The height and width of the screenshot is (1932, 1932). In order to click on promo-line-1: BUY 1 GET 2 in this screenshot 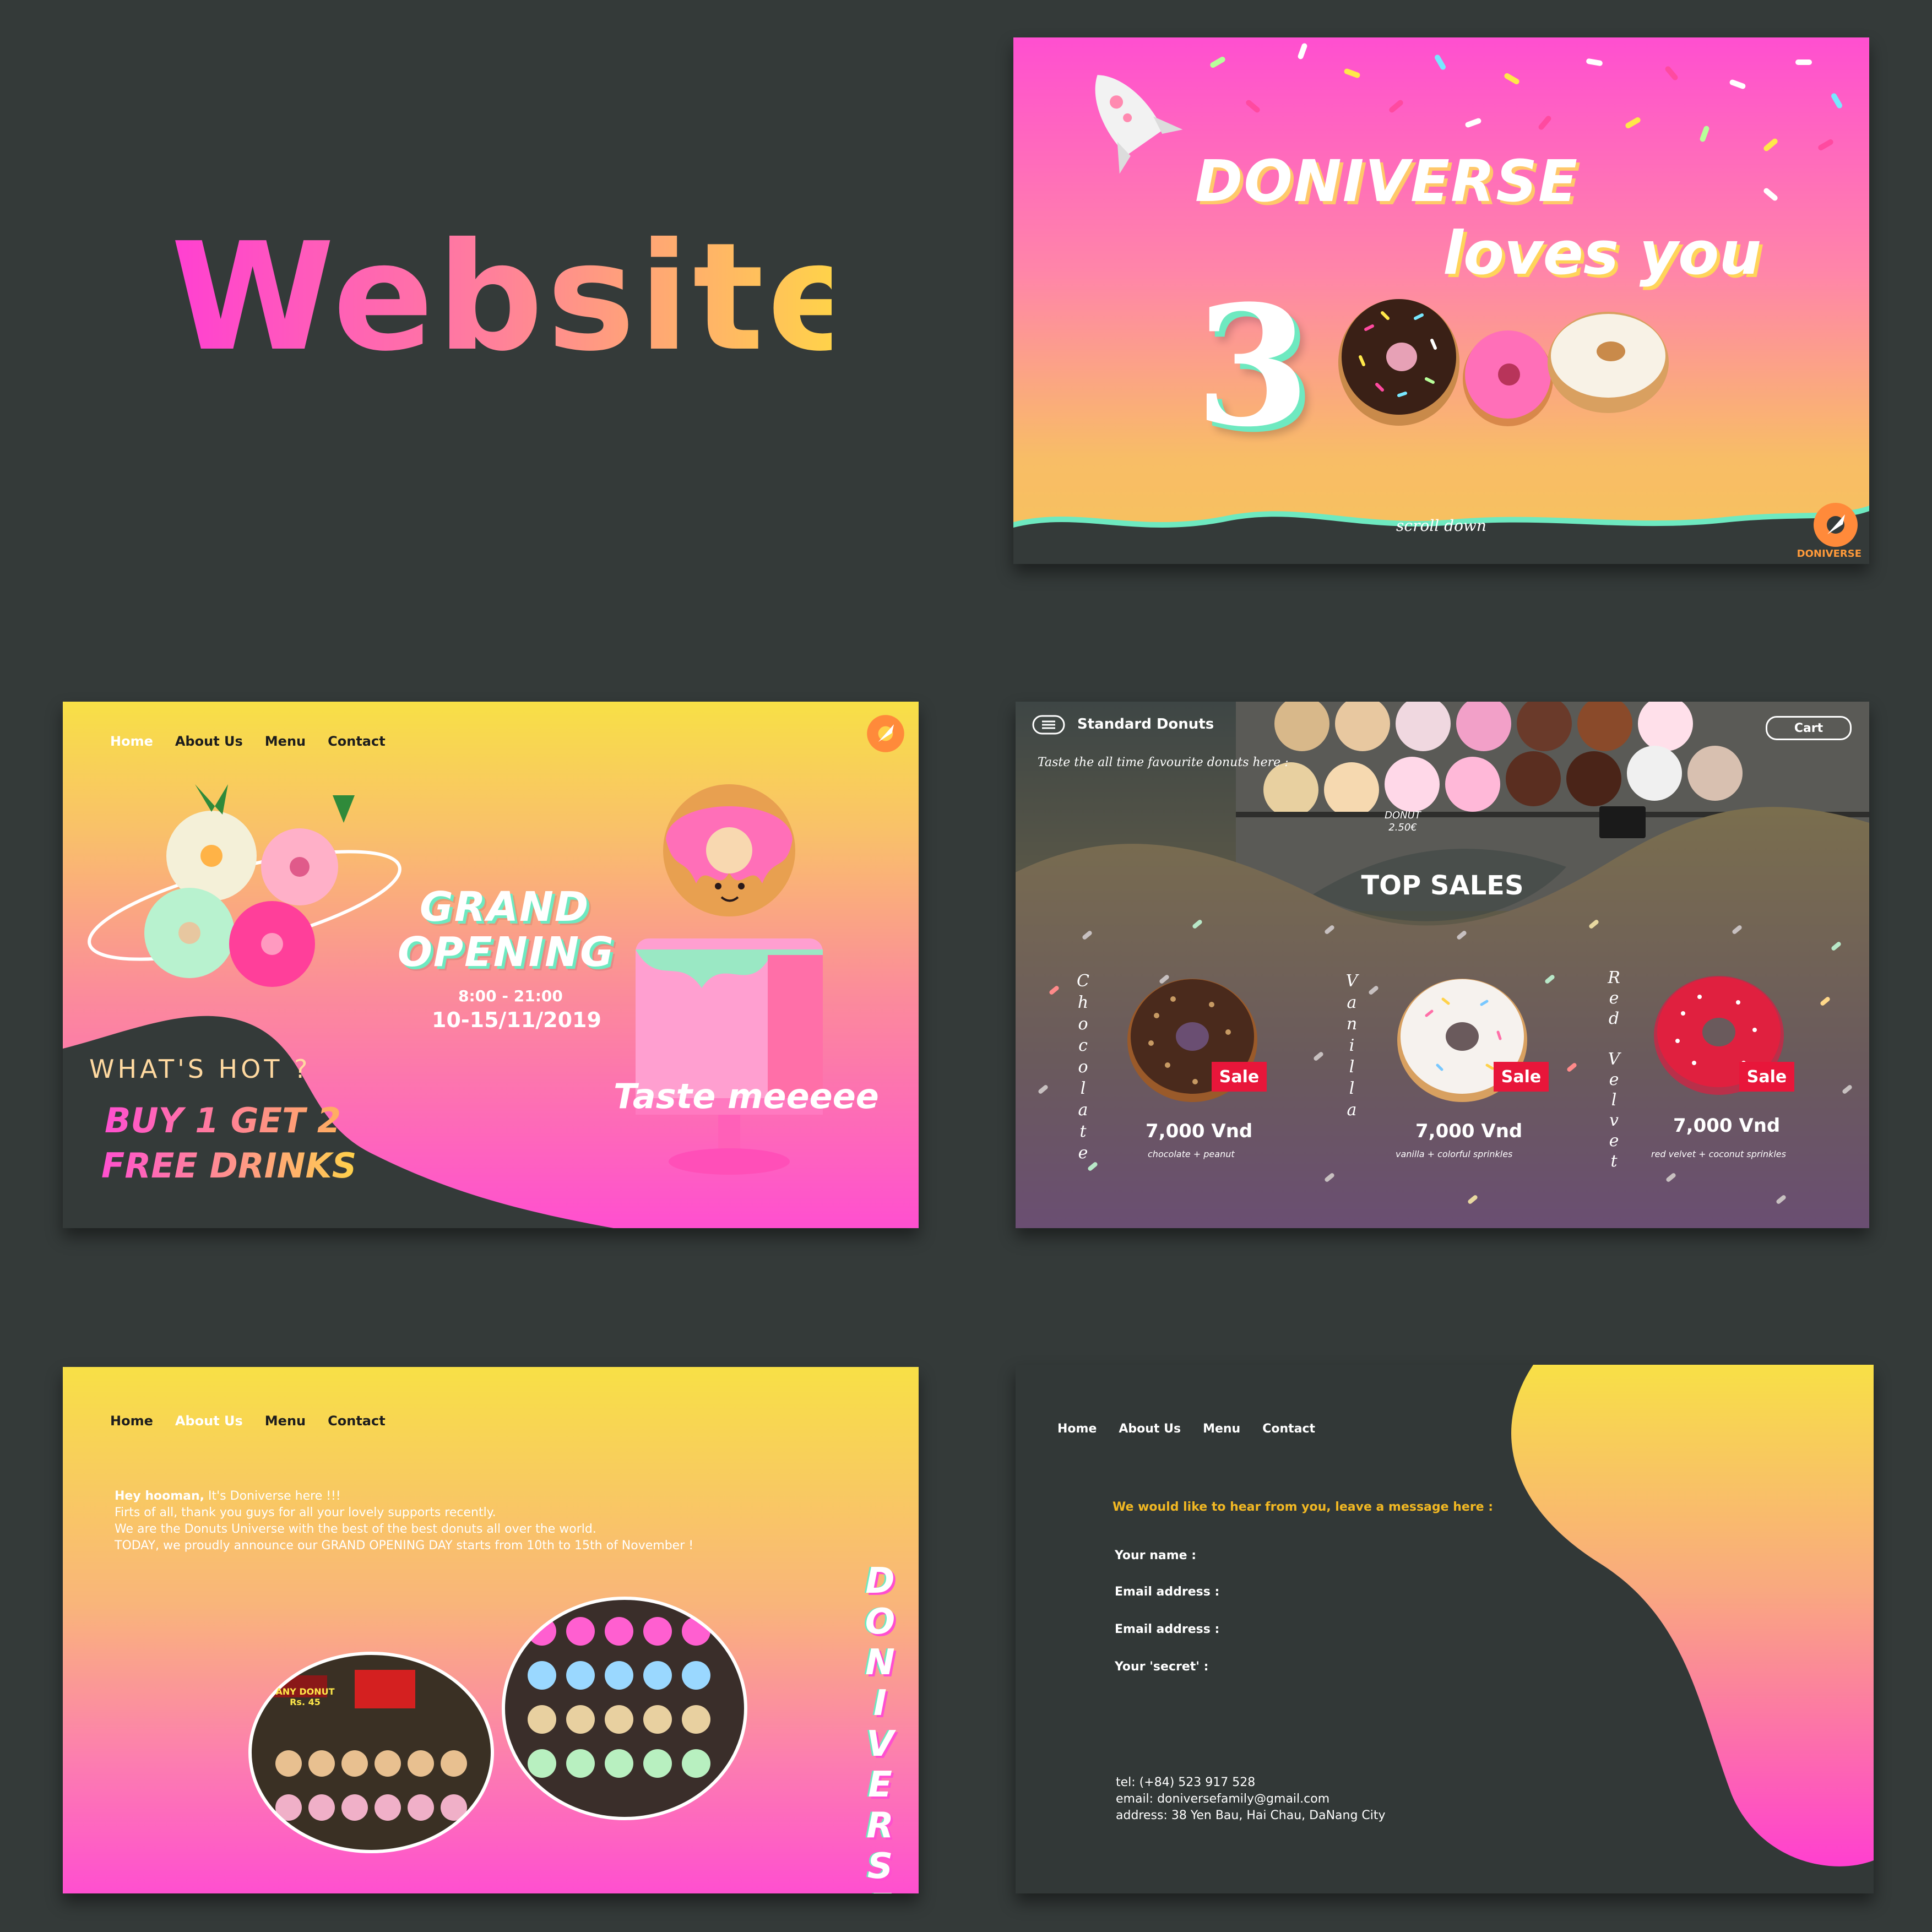, I will do `click(223, 1120)`.